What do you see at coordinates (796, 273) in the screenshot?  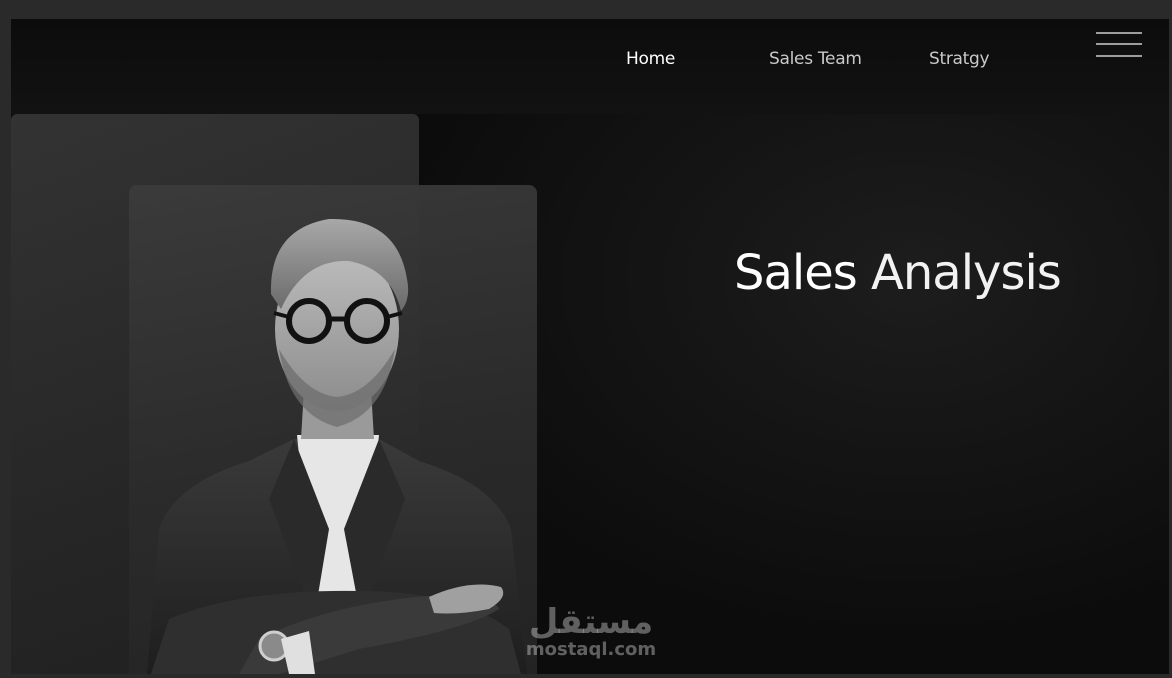 I see `hero-title-strong: Sales` at bounding box center [796, 273].